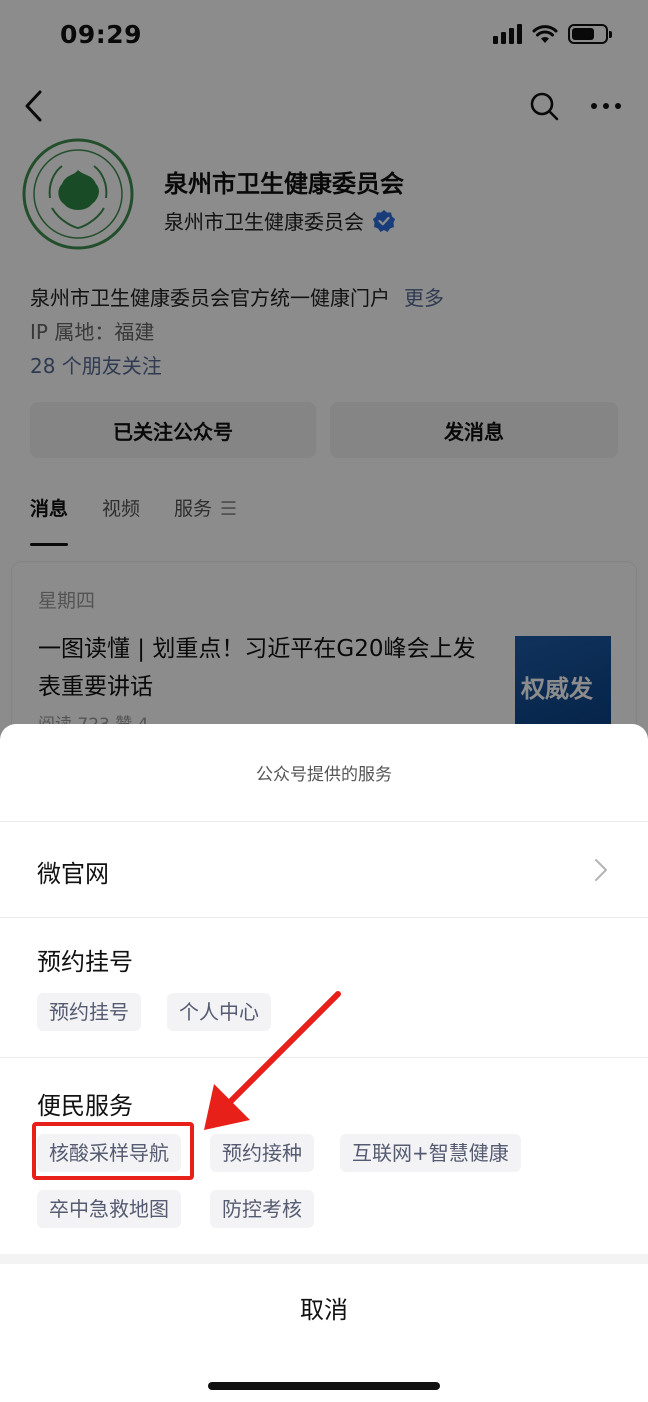  Describe the element at coordinates (324, 1259) in the screenshot. I see `sheet-divider` at that location.